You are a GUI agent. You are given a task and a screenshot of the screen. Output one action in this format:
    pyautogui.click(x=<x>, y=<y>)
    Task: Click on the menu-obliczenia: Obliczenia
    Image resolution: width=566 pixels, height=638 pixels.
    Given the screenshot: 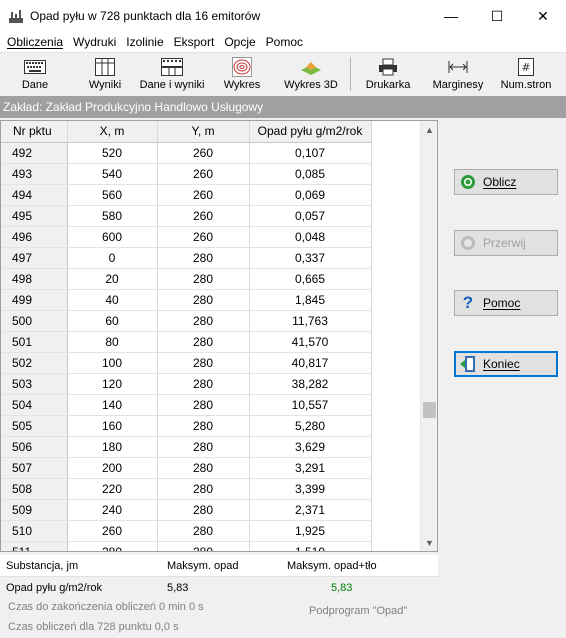 What is the action you would take?
    pyautogui.click(x=34, y=42)
    